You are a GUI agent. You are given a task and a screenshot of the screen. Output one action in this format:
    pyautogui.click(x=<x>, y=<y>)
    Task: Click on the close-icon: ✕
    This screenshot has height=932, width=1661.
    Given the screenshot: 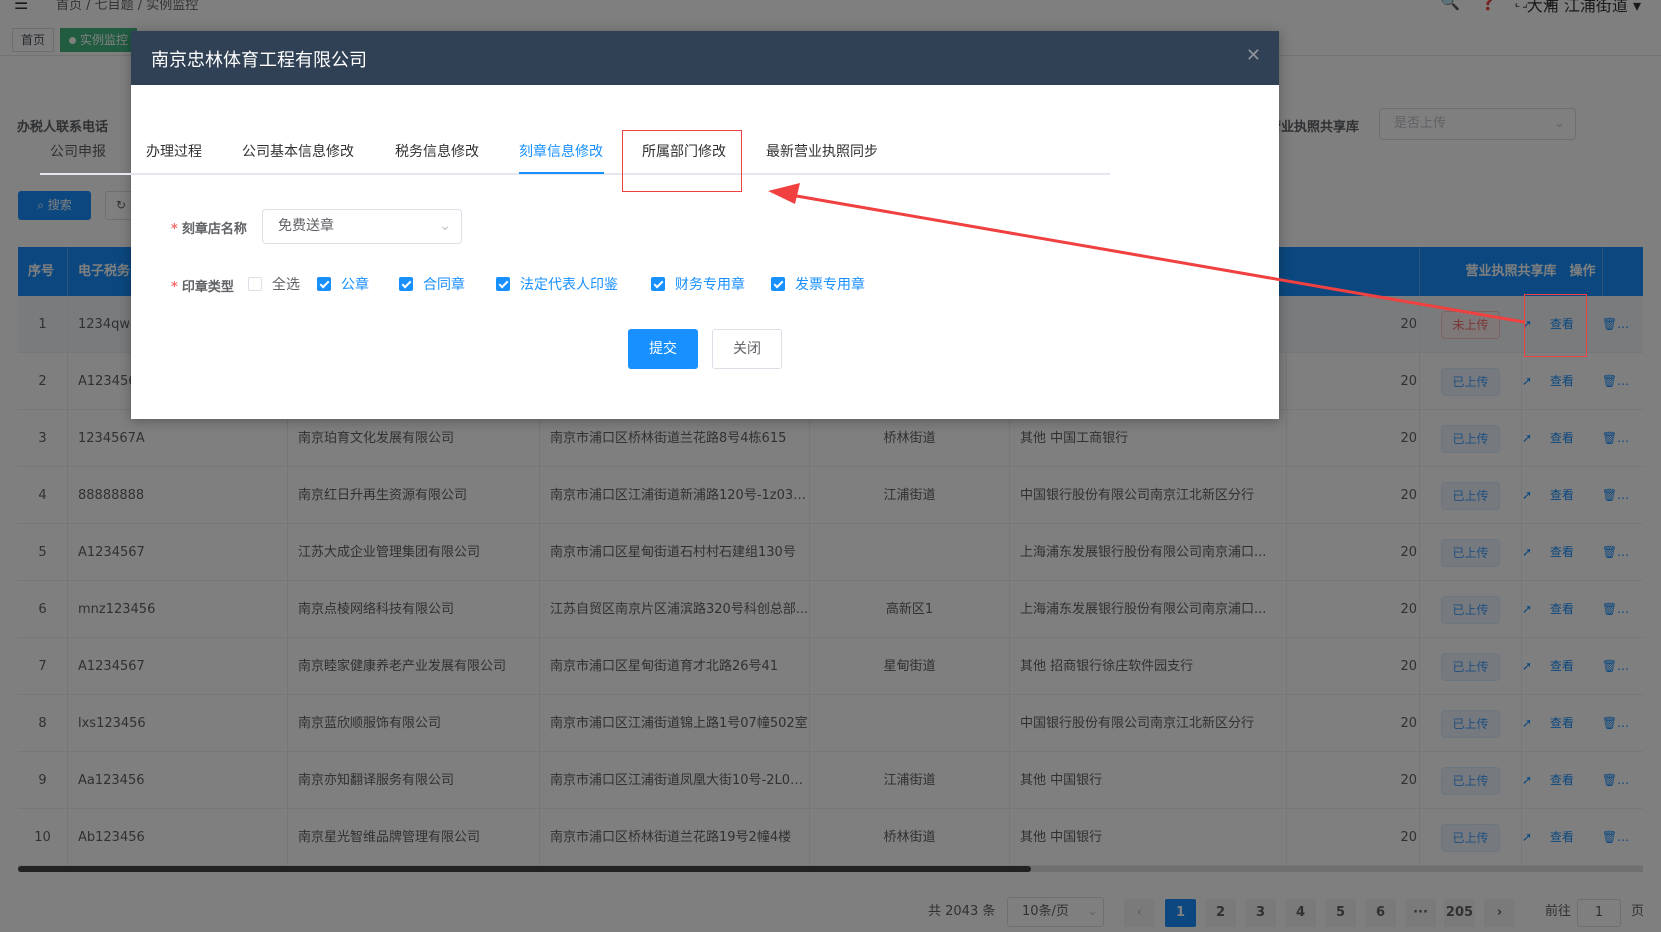 What is the action you would take?
    pyautogui.click(x=1253, y=55)
    